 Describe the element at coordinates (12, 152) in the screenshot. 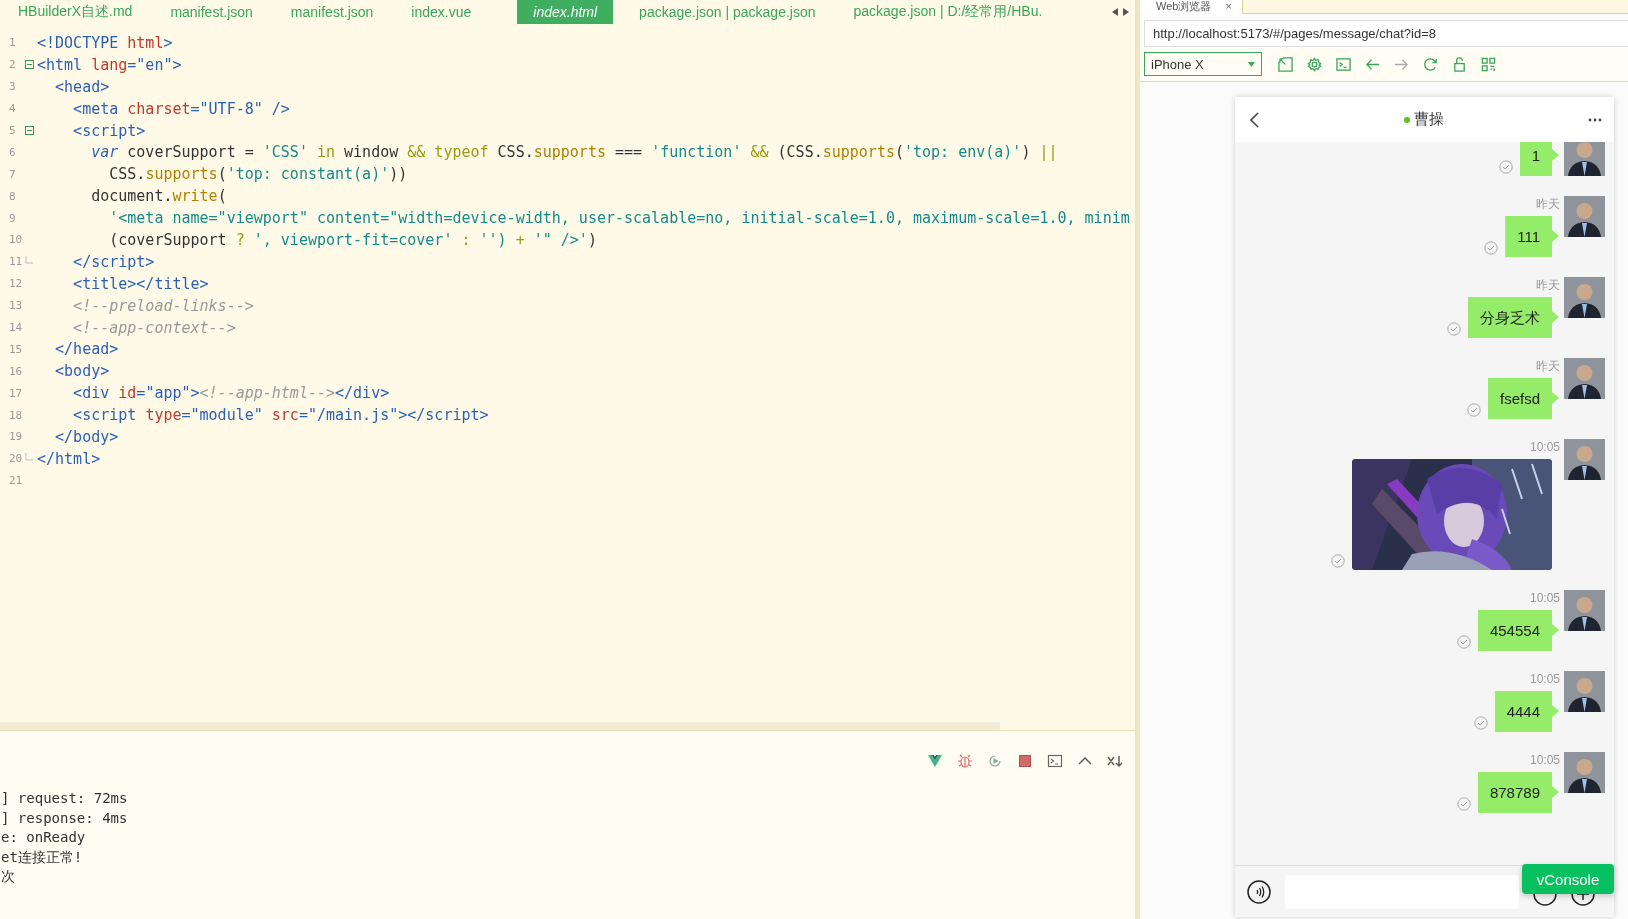

I see `line-number: 6` at that location.